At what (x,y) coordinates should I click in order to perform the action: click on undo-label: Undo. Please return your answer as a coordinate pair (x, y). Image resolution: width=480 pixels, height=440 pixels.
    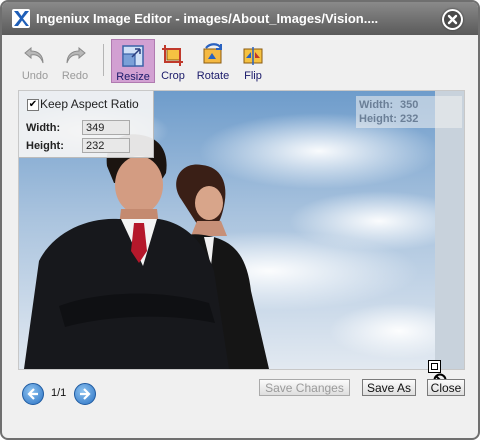
    Looking at the image, I should click on (35, 76).